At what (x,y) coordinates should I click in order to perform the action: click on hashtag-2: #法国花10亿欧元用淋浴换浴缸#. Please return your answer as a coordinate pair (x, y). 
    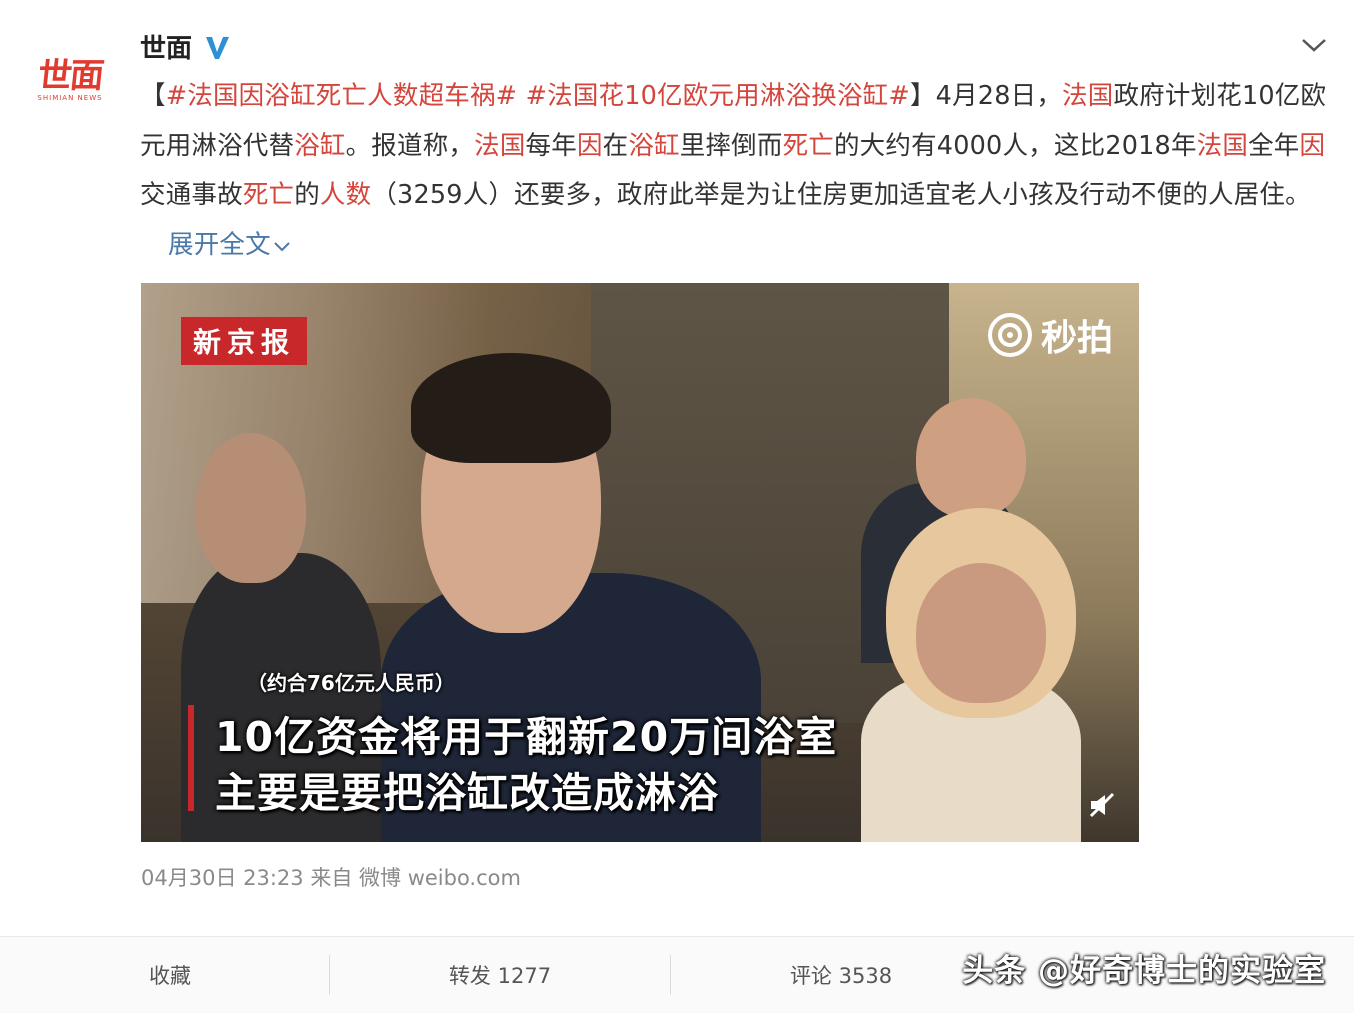
    Looking at the image, I should click on (718, 96).